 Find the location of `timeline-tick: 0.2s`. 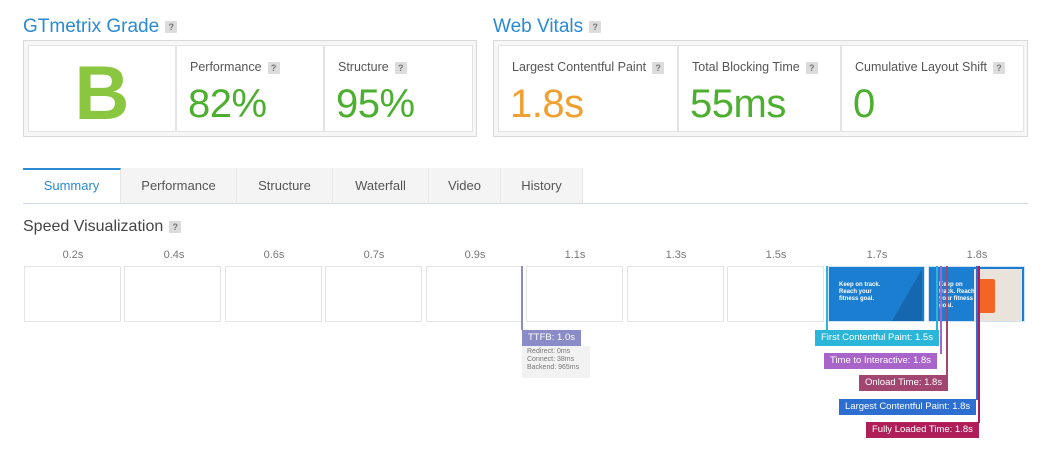

timeline-tick: 0.2s is located at coordinates (73, 255).